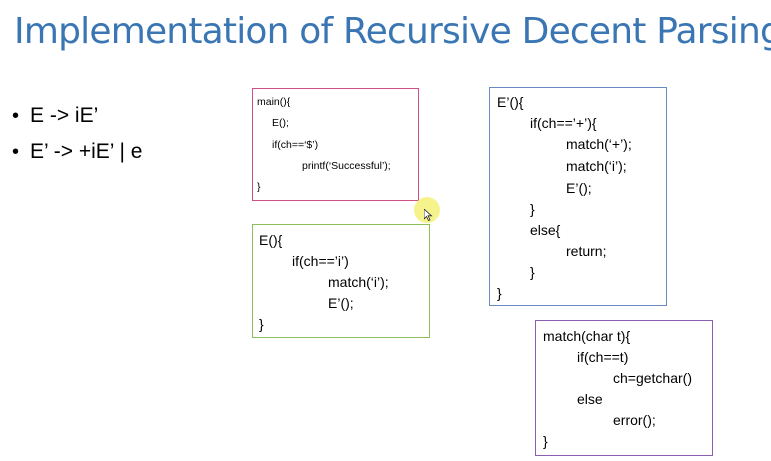 This screenshot has width=771, height=461. I want to click on grammar-rule-1-text: E -> iE’, so click(64, 115).